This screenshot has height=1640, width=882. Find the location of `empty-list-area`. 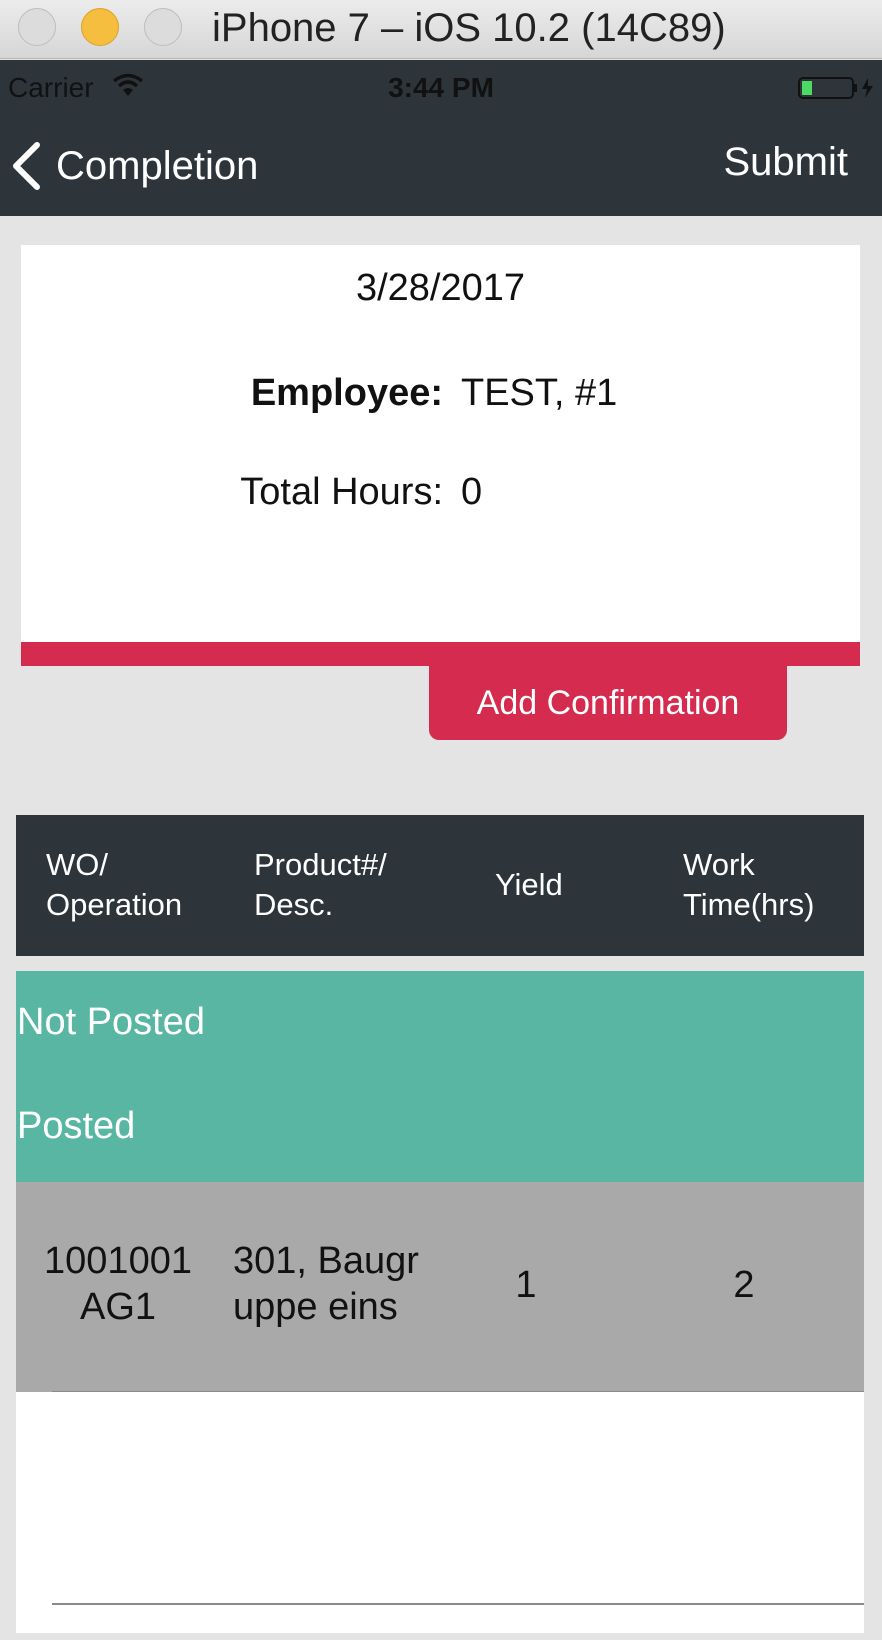

empty-list-area is located at coordinates (440, 1512).